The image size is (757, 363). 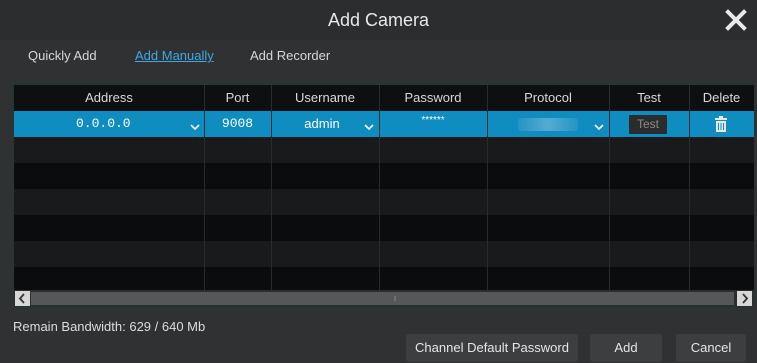 What do you see at coordinates (322, 124) in the screenshot?
I see `username-value: admin` at bounding box center [322, 124].